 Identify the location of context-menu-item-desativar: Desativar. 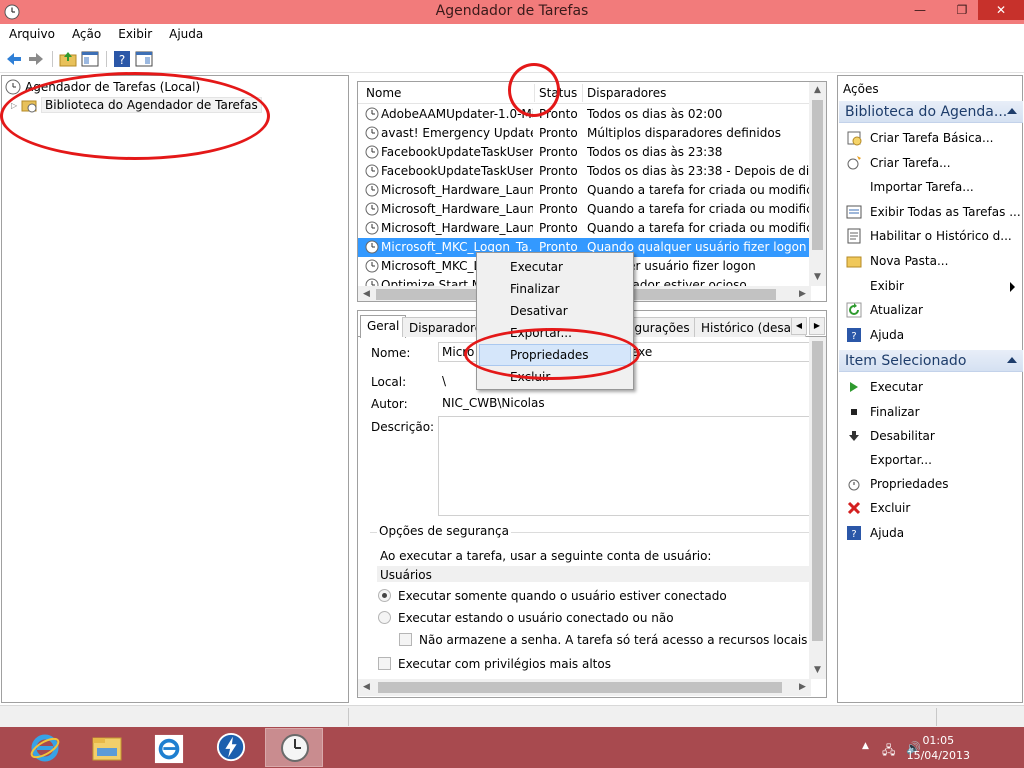
(555, 311).